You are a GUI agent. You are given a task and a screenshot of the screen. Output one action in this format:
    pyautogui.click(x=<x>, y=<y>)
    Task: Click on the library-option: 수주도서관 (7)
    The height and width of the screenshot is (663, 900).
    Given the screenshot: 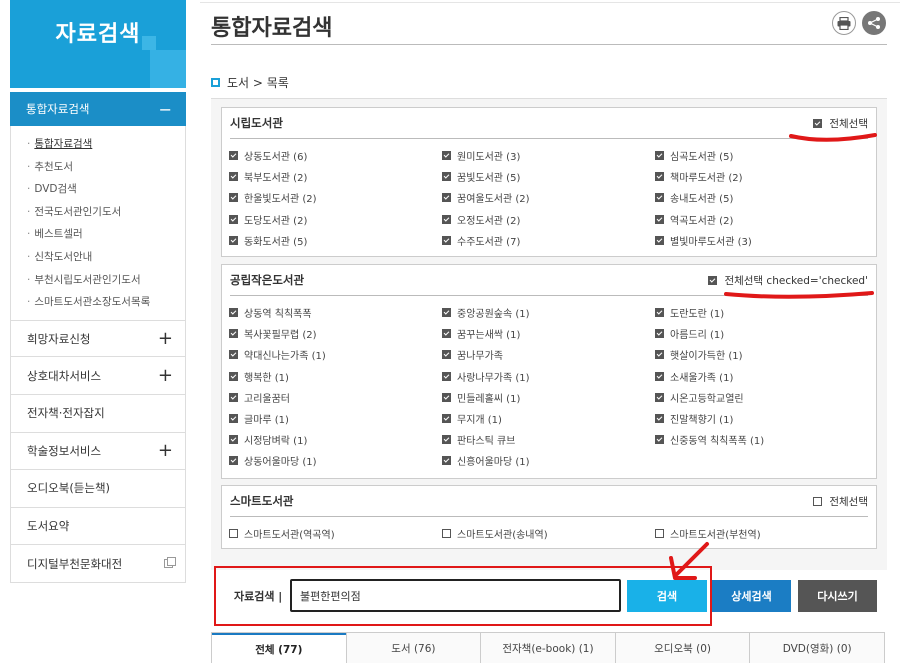 What is the action you would take?
    pyautogui.click(x=548, y=240)
    